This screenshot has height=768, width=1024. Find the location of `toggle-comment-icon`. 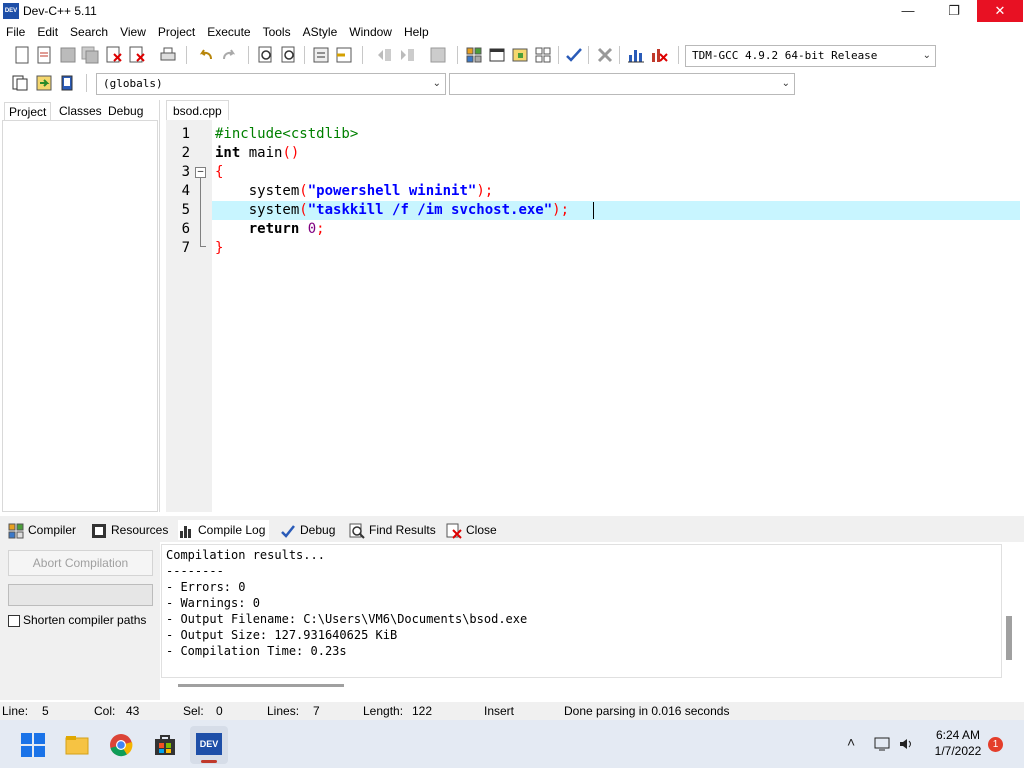

toggle-comment-icon is located at coordinates (438, 55).